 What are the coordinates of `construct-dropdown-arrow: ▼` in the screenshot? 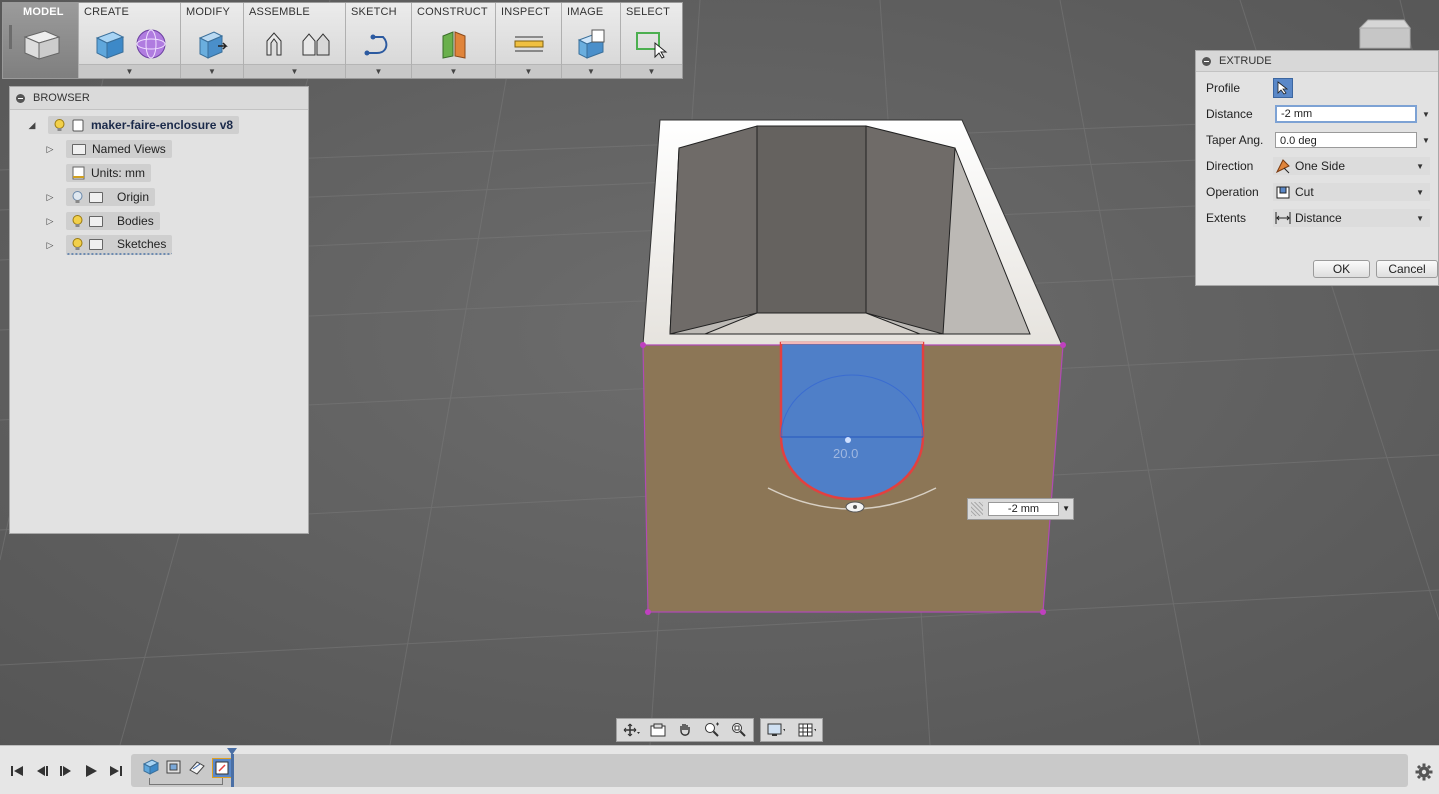 It's located at (453, 71).